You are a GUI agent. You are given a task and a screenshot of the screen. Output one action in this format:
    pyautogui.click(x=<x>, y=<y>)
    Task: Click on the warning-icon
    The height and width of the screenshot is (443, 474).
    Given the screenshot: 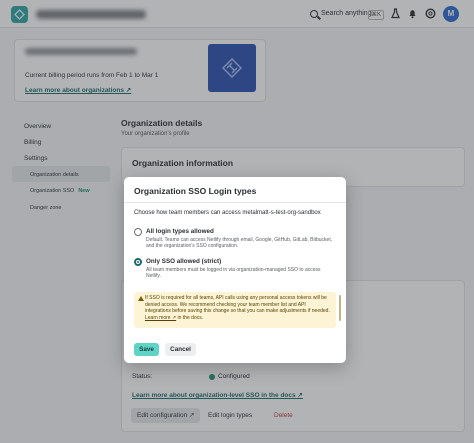 What is the action you would take?
    pyautogui.click(x=141, y=298)
    